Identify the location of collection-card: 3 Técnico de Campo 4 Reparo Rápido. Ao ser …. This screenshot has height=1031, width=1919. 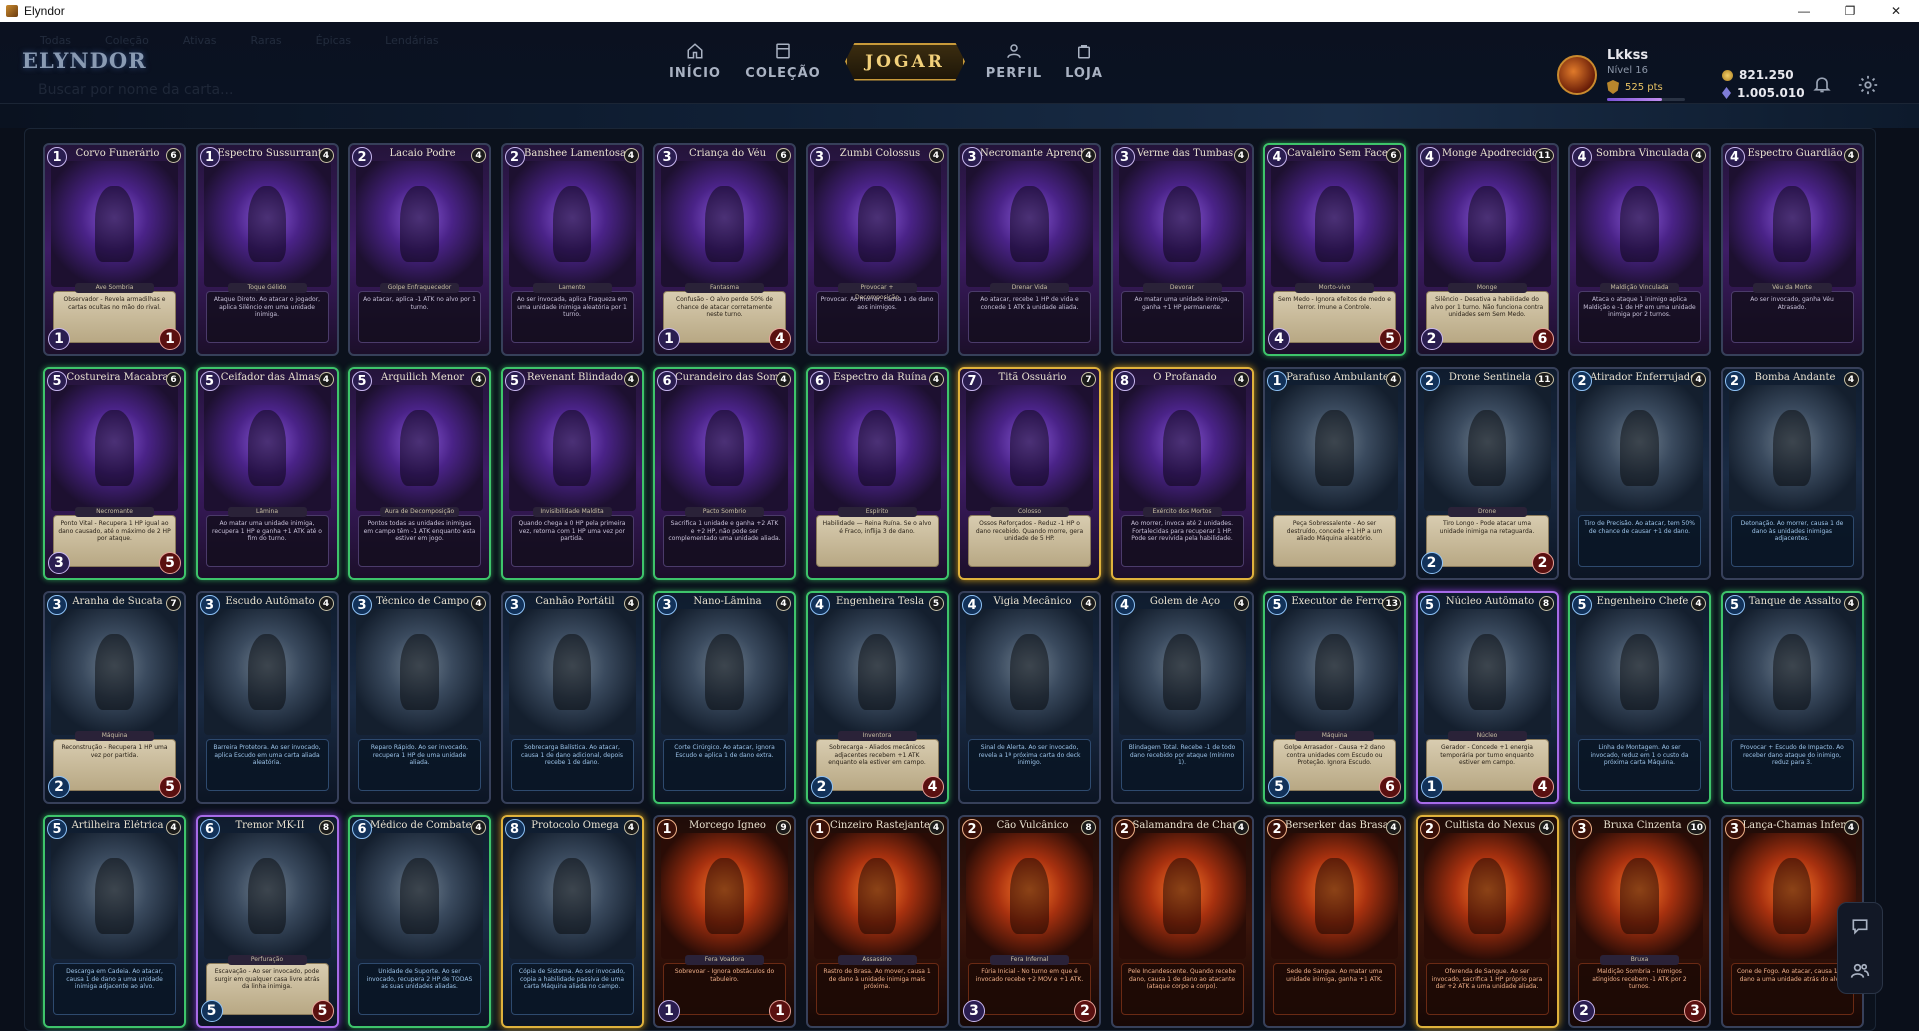
(419, 697).